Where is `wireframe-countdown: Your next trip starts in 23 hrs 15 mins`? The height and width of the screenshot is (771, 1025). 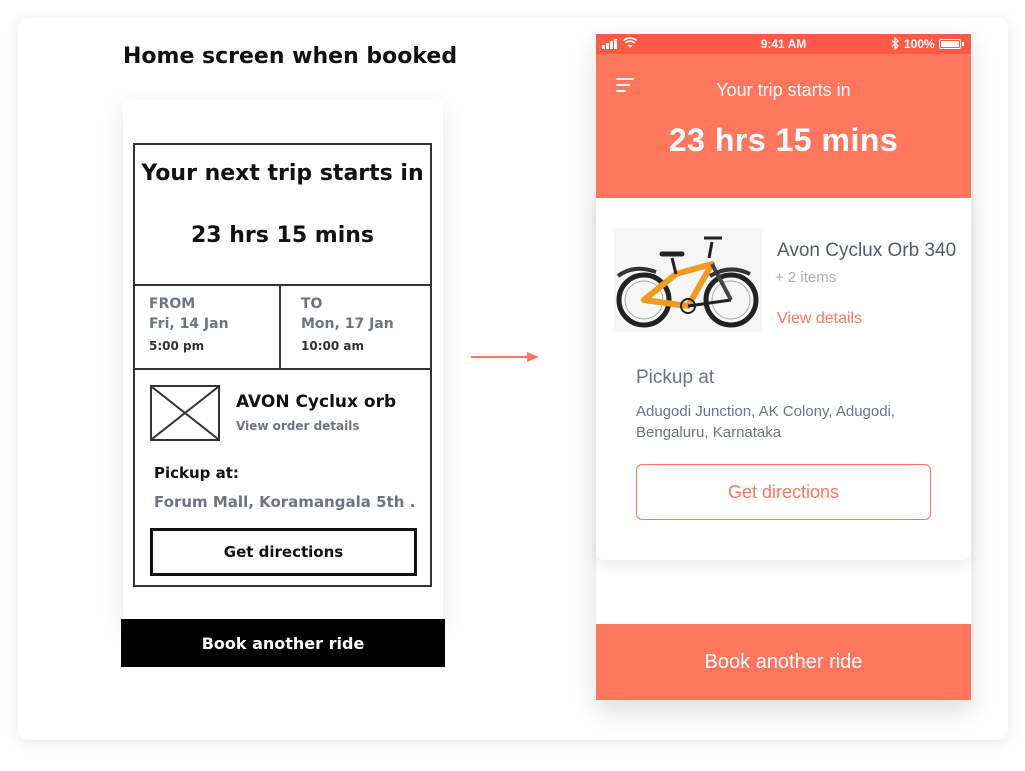 wireframe-countdown: Your next trip starts in 23 hrs 15 mins is located at coordinates (282, 215).